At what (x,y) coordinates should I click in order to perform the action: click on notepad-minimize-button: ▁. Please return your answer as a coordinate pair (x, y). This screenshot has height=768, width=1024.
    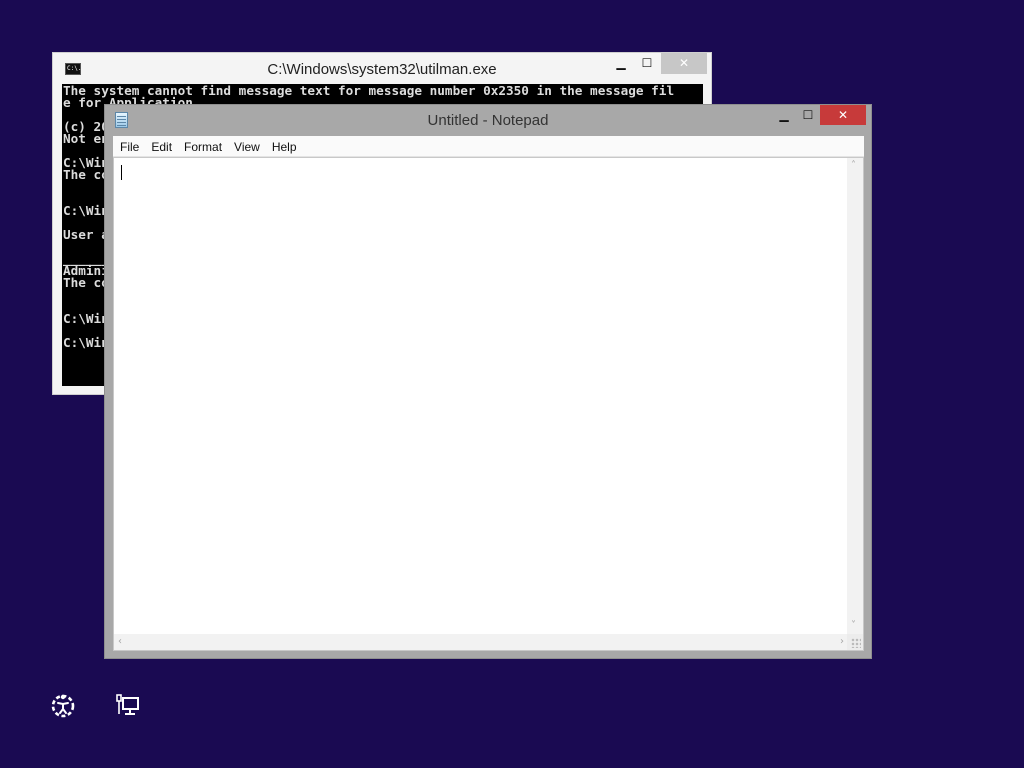
    Looking at the image, I should click on (784, 115).